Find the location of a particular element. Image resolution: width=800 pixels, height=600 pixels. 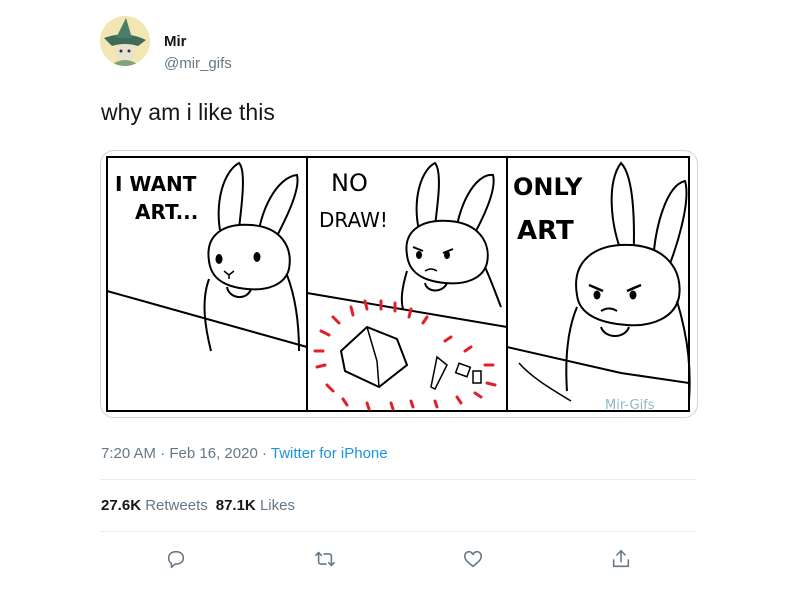

retweet-button is located at coordinates (325, 559).